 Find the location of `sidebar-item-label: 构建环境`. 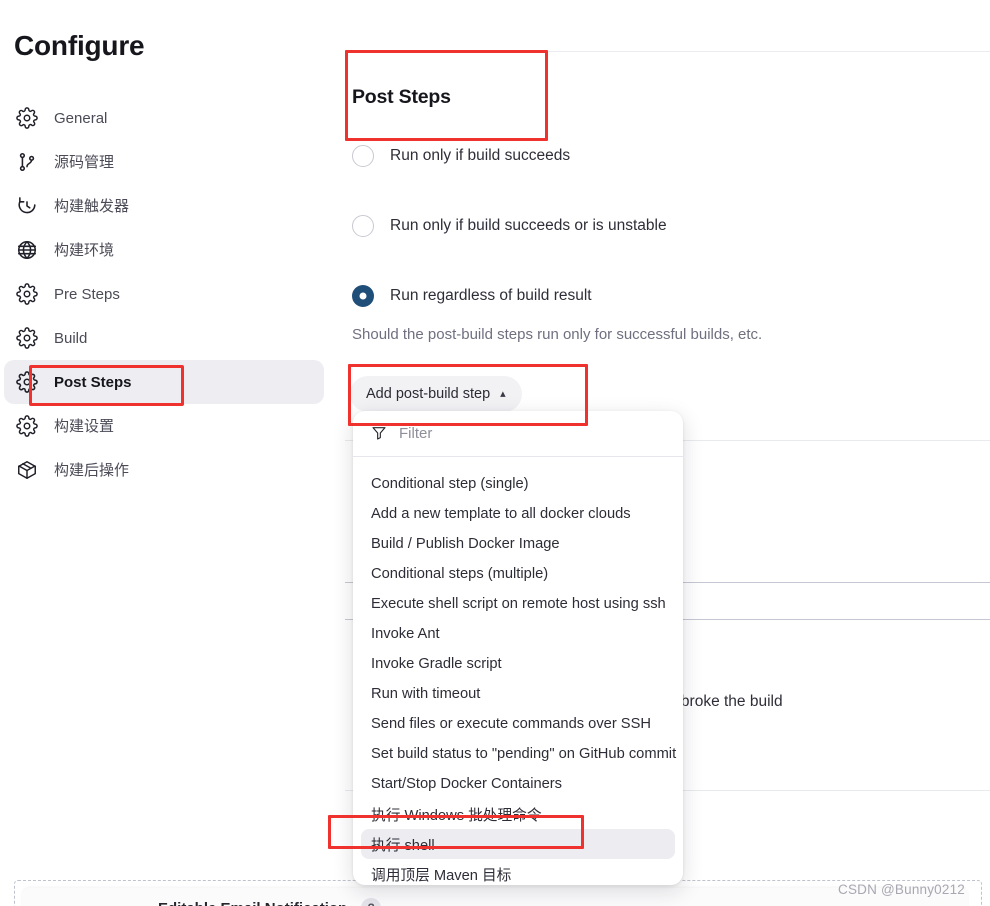

sidebar-item-label: 构建环境 is located at coordinates (84, 250).